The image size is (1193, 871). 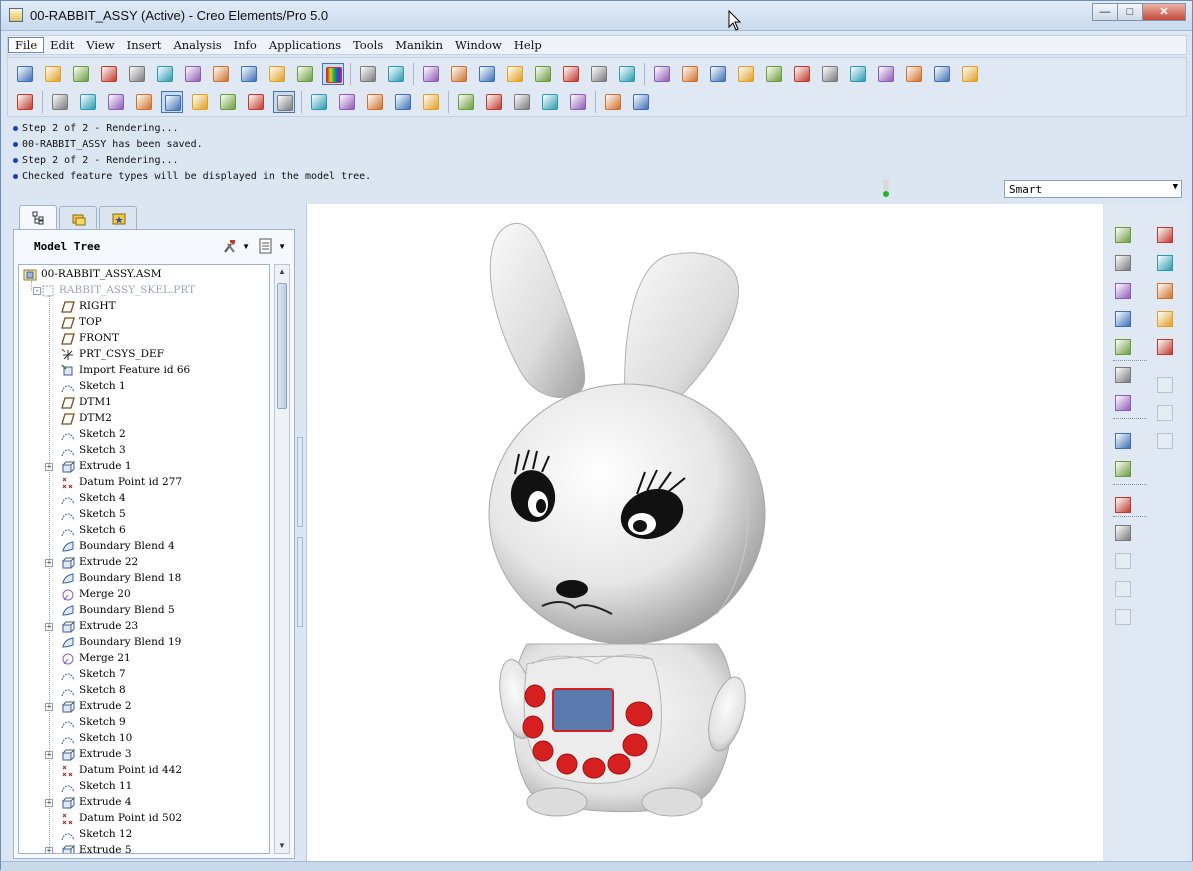 I want to click on copy-button, so click(x=459, y=74).